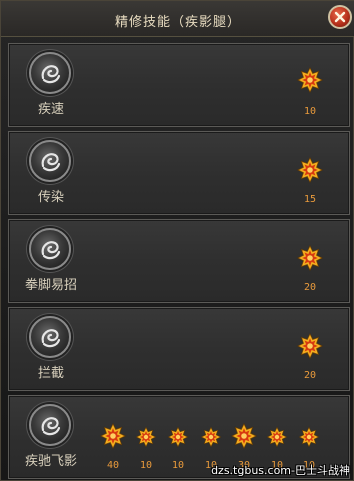 The image size is (354, 481). What do you see at coordinates (50, 197) in the screenshot?
I see `skill-name: 传染` at bounding box center [50, 197].